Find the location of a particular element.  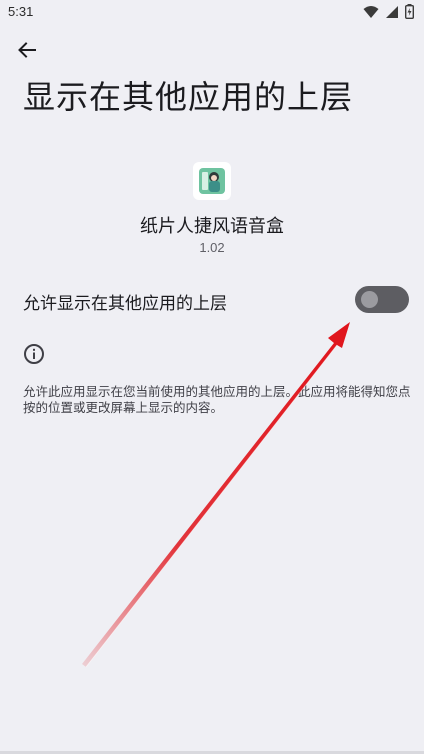

overlay-permission-toggle is located at coordinates (382, 299).